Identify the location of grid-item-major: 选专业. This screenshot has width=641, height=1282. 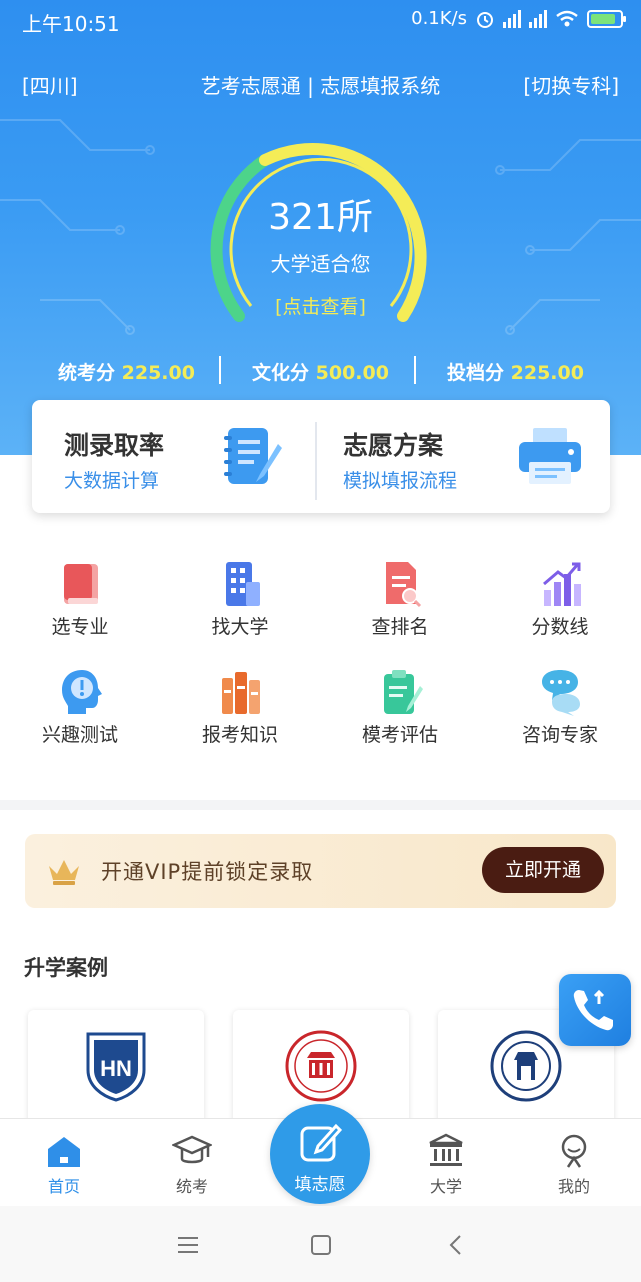
(80, 605).